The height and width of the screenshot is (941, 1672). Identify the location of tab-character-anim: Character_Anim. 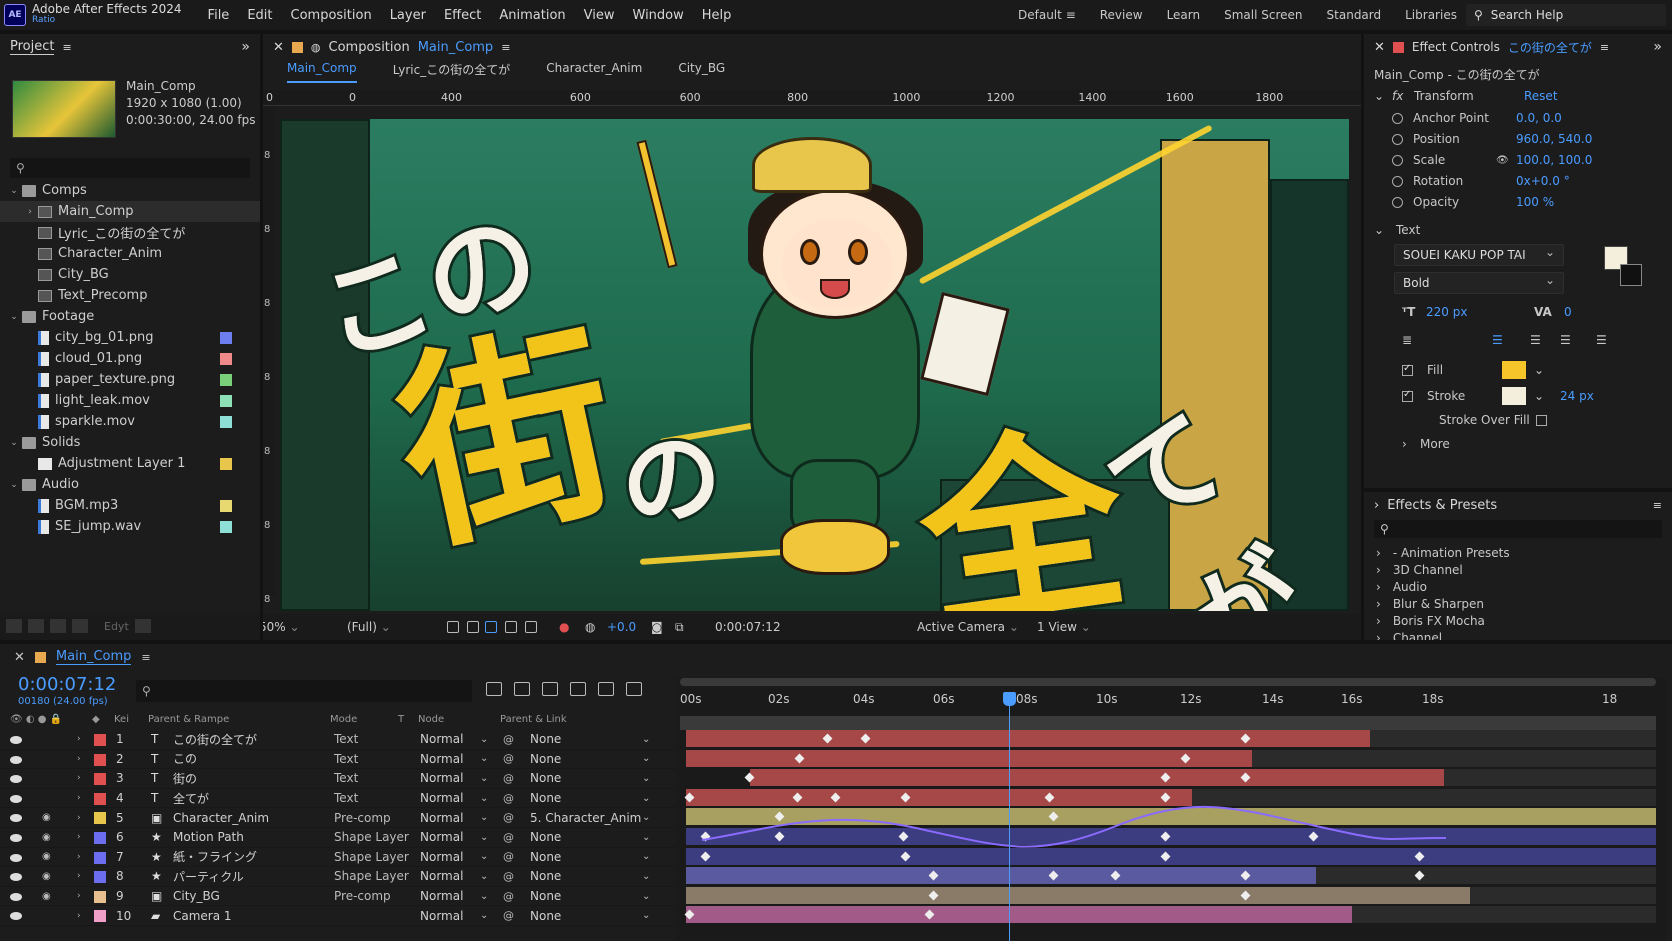
(594, 72).